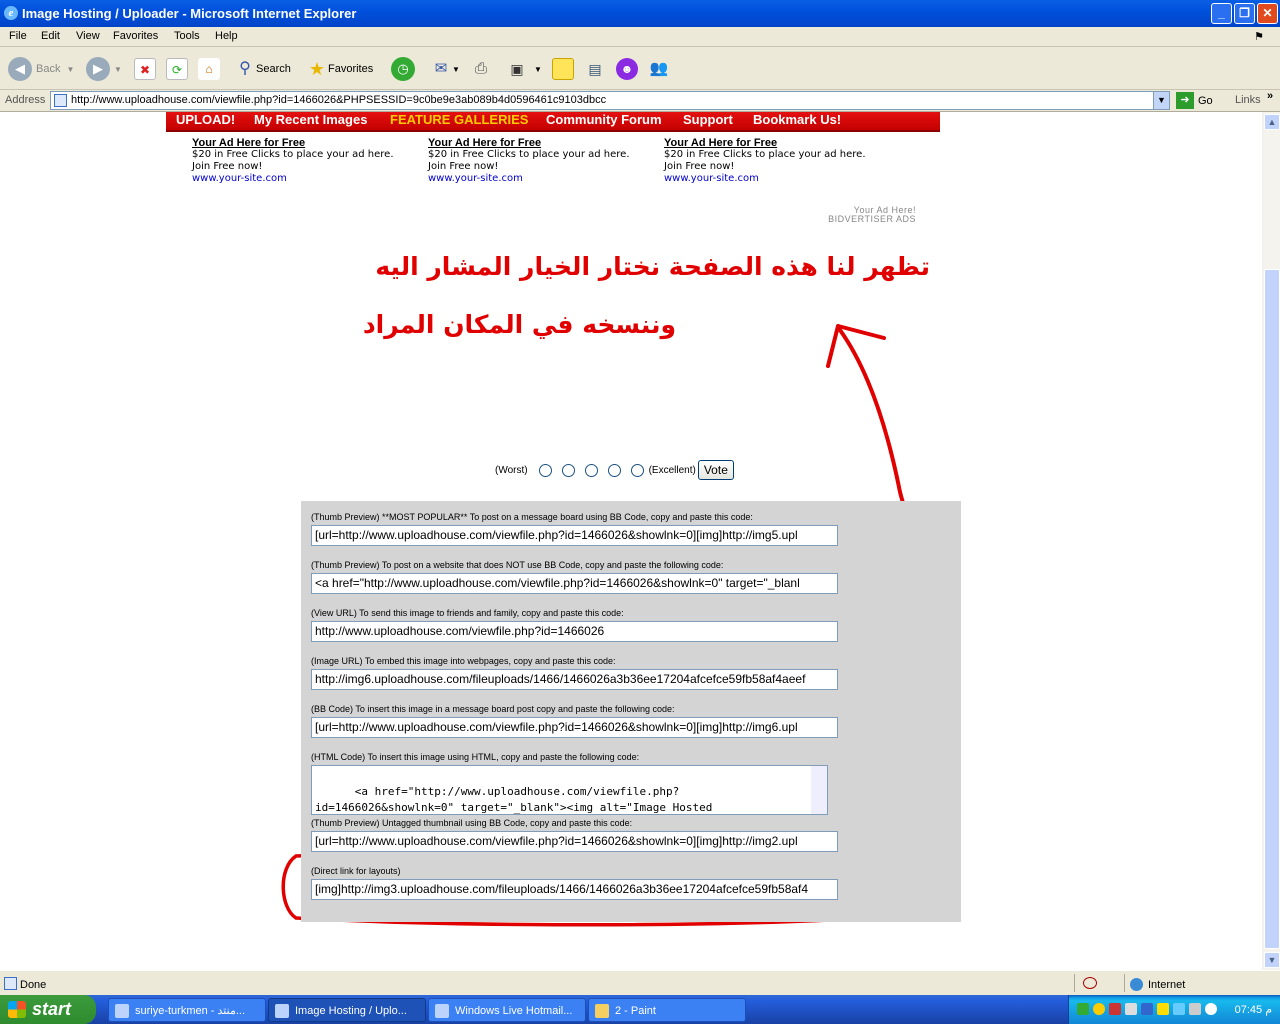  I want to click on research-button: ▤, so click(595, 69).